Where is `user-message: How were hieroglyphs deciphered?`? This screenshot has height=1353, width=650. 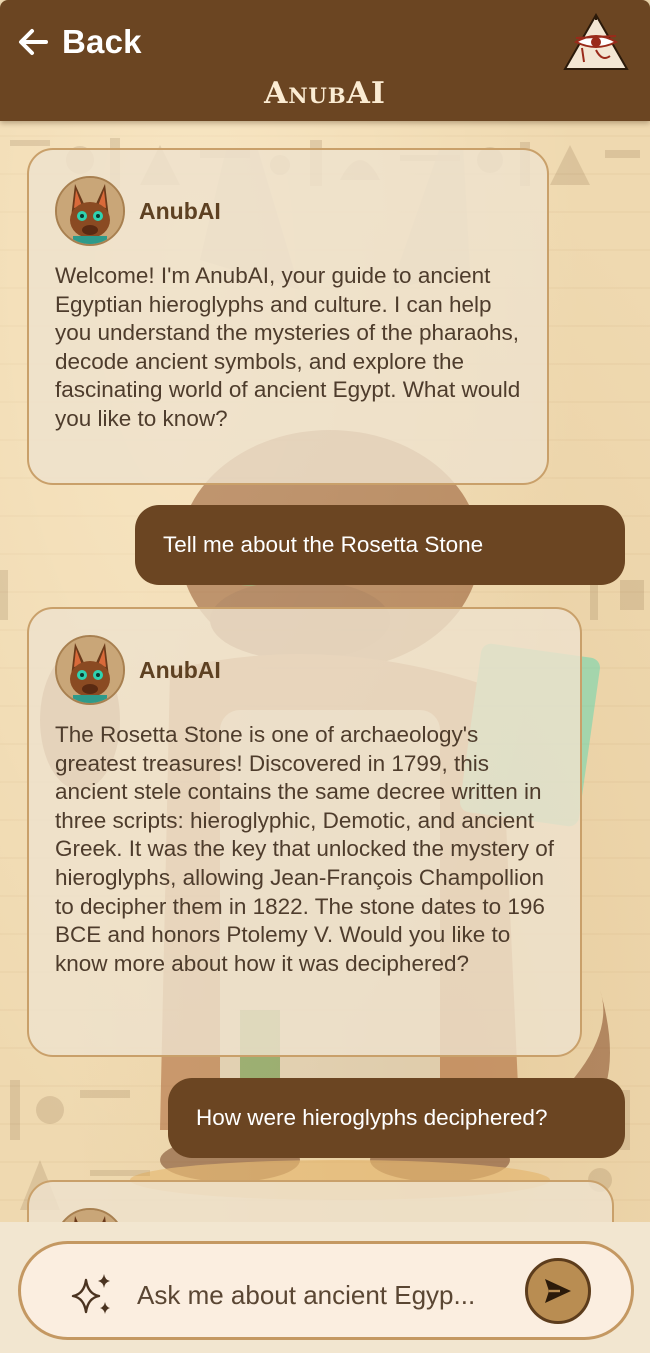
user-message: How were hieroglyphs deciphered? is located at coordinates (396, 1118).